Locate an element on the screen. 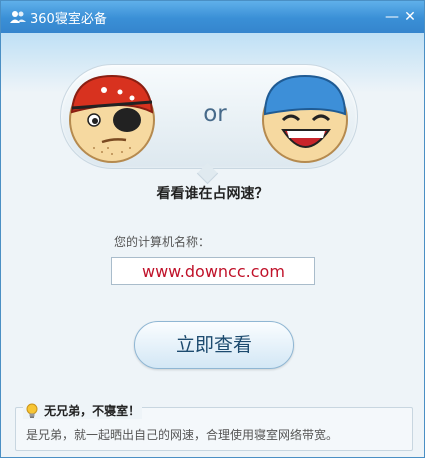  close-icon: ✕ is located at coordinates (410, 17).